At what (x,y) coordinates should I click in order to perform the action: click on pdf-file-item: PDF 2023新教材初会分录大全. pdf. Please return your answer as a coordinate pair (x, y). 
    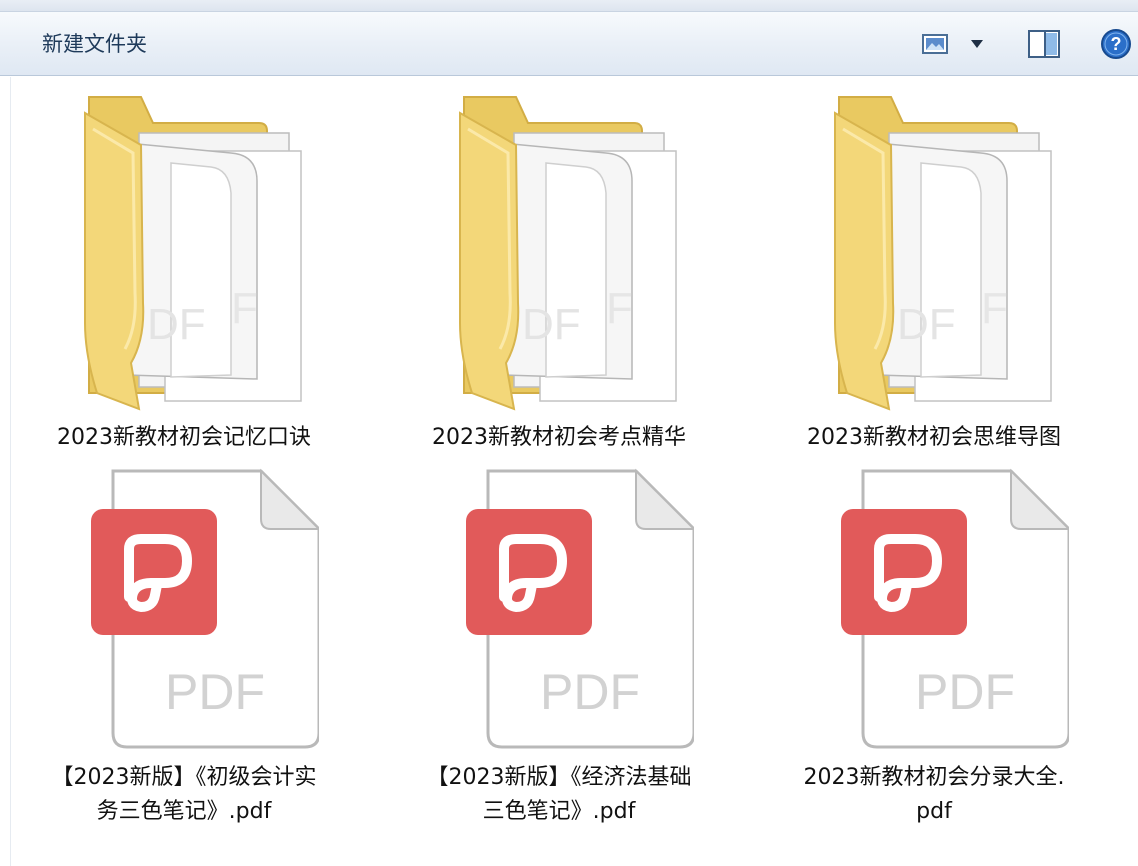
    Looking at the image, I should click on (934, 655).